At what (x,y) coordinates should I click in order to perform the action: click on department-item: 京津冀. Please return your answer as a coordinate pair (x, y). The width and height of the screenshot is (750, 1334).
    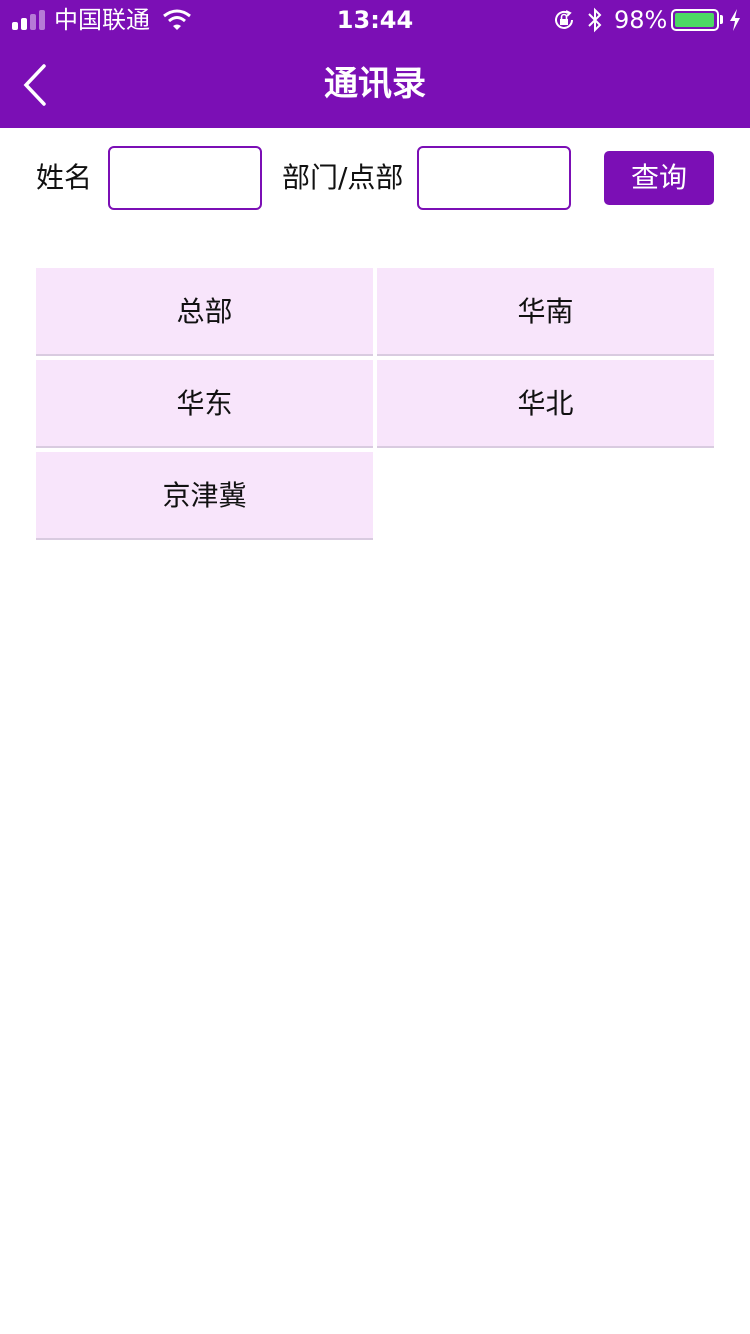
    Looking at the image, I should click on (204, 496).